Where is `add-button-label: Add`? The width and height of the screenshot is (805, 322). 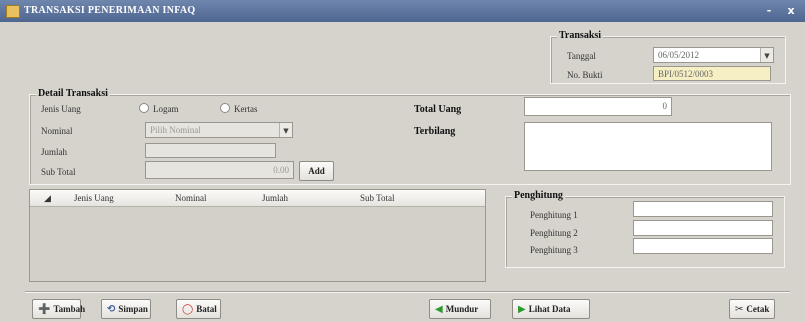
add-button-label: Add is located at coordinates (316, 171).